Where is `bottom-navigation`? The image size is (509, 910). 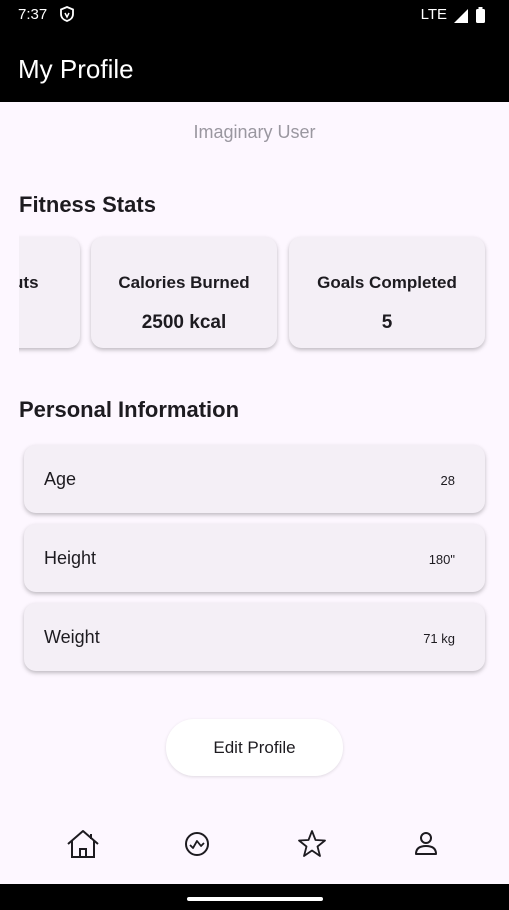 bottom-navigation is located at coordinates (254, 842).